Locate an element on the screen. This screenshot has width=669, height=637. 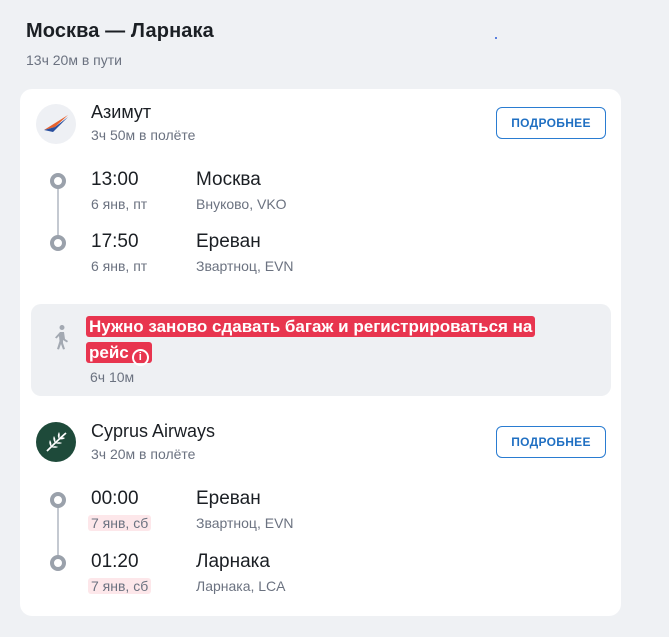
azimuth-logo-icon is located at coordinates (56, 124).